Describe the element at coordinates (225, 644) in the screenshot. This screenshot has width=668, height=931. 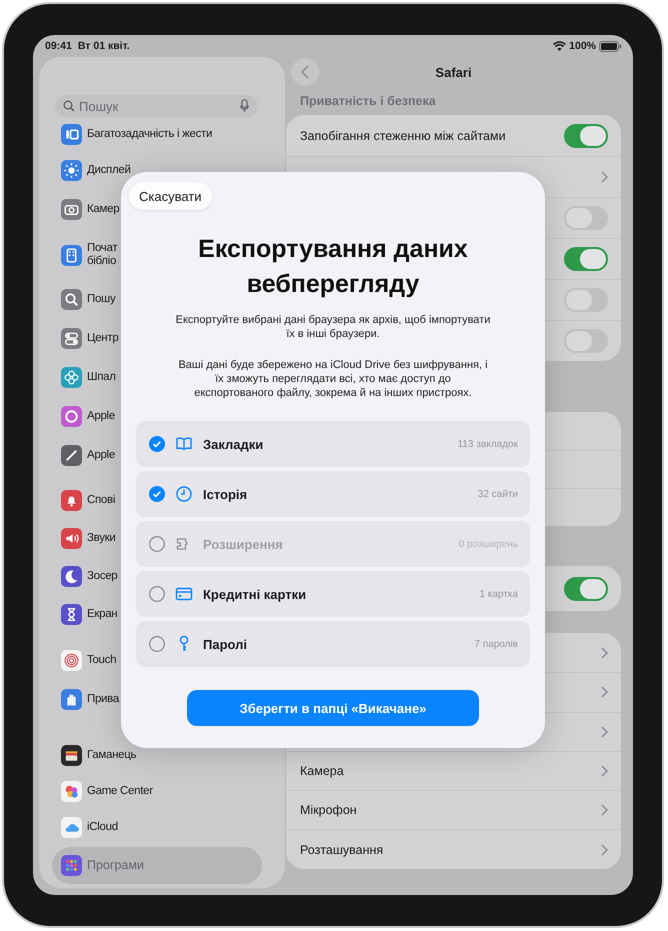
I see `option-label: Паролі` at that location.